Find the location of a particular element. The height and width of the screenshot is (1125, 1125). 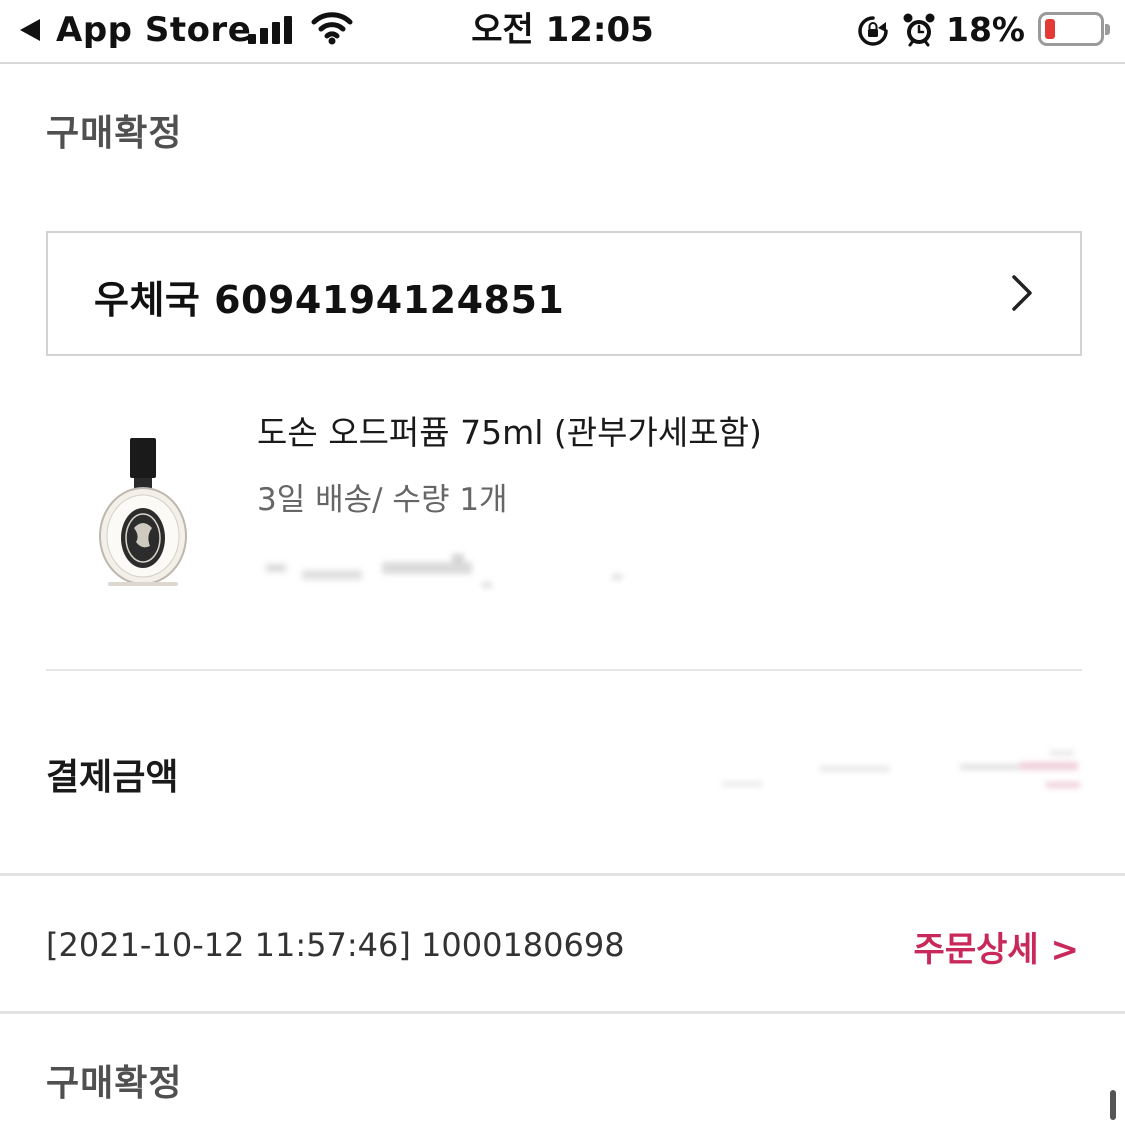

payment-amount-label: 결제금액 is located at coordinates (112, 777).